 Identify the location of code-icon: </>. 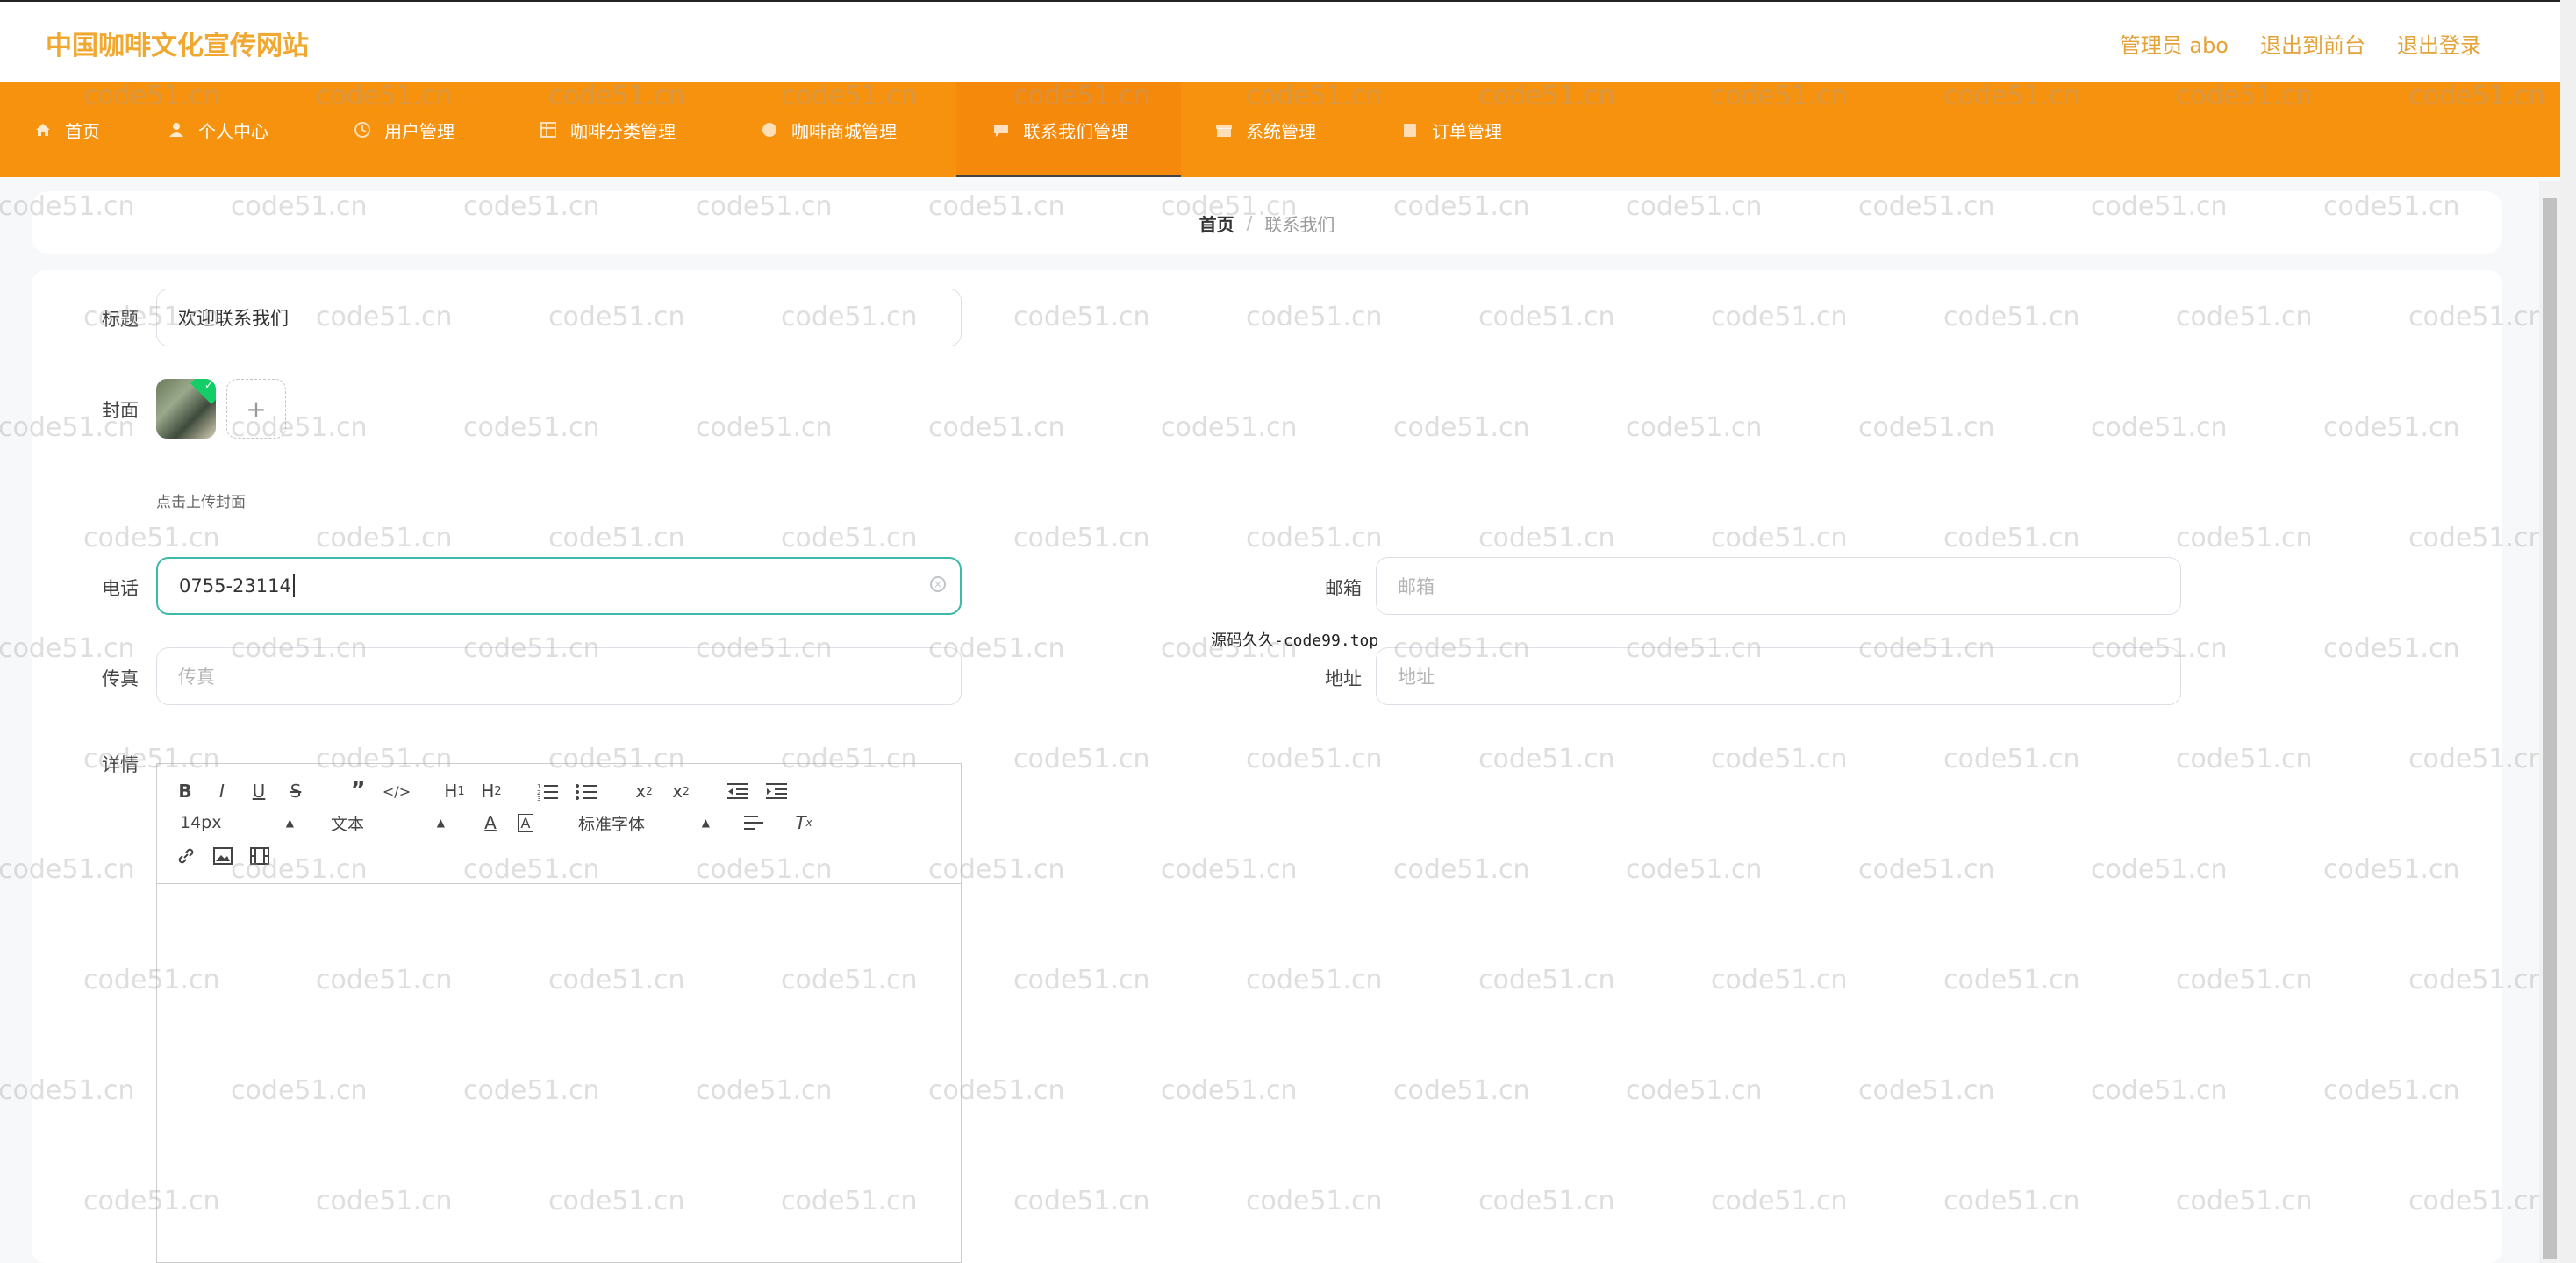
(396, 791).